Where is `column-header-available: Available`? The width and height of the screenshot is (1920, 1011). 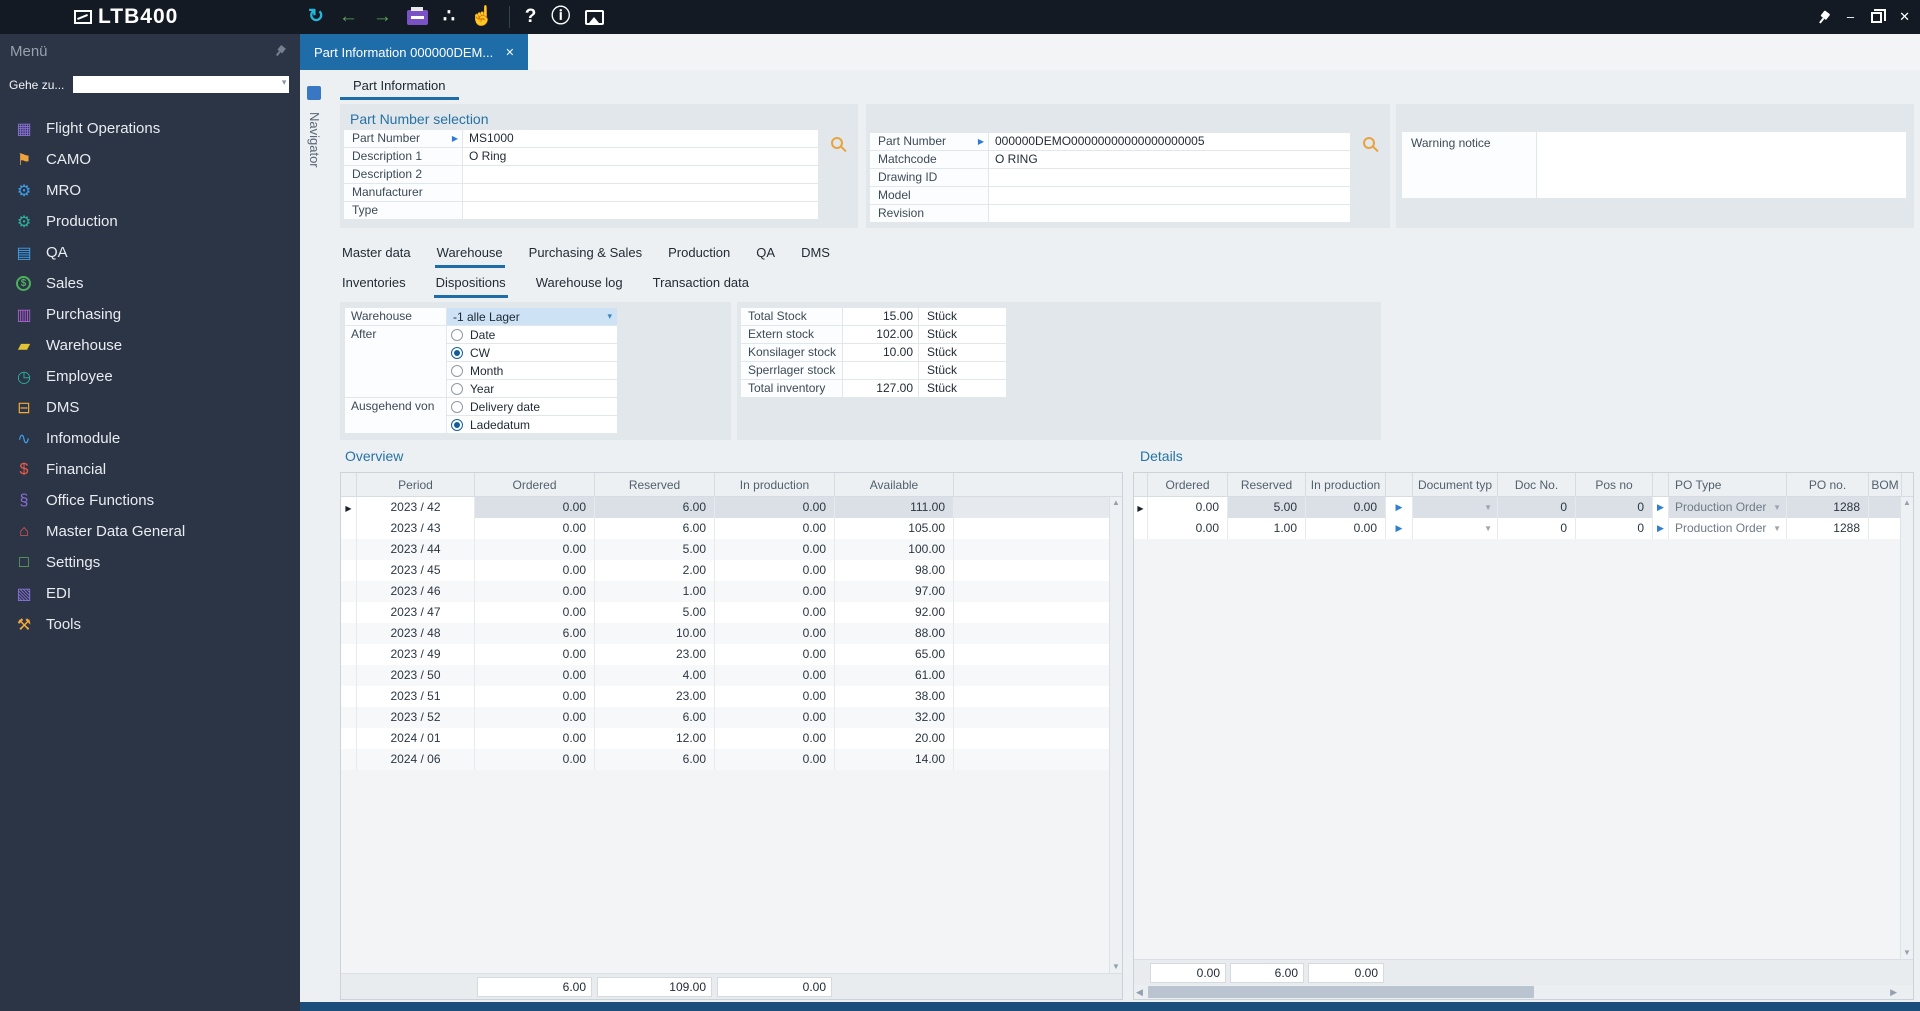
column-header-available: Available is located at coordinates (894, 484).